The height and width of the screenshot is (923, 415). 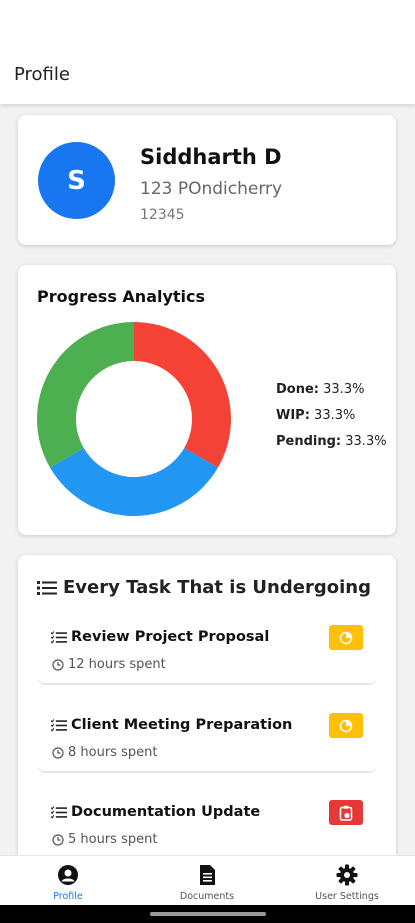 I want to click on task-title: Client Meeting Preparation, so click(x=171, y=725).